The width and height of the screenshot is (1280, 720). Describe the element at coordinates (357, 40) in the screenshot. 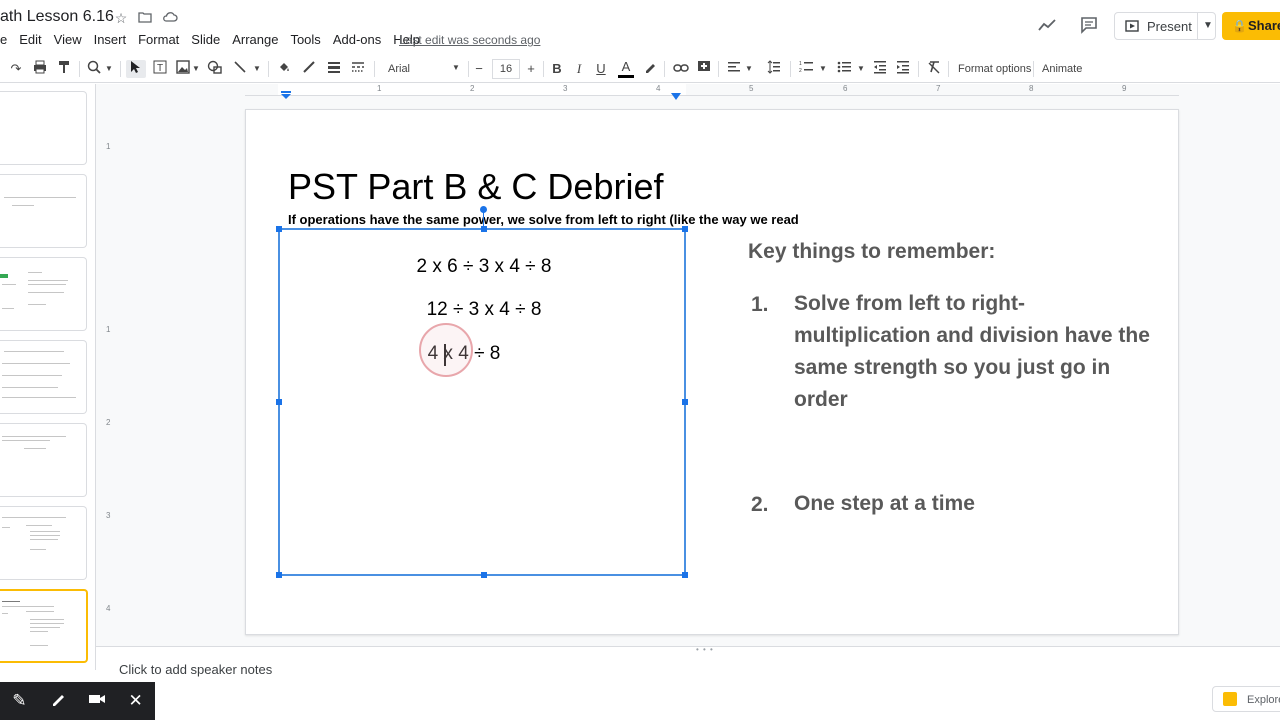

I see `menu-add-ons: Add-ons` at that location.